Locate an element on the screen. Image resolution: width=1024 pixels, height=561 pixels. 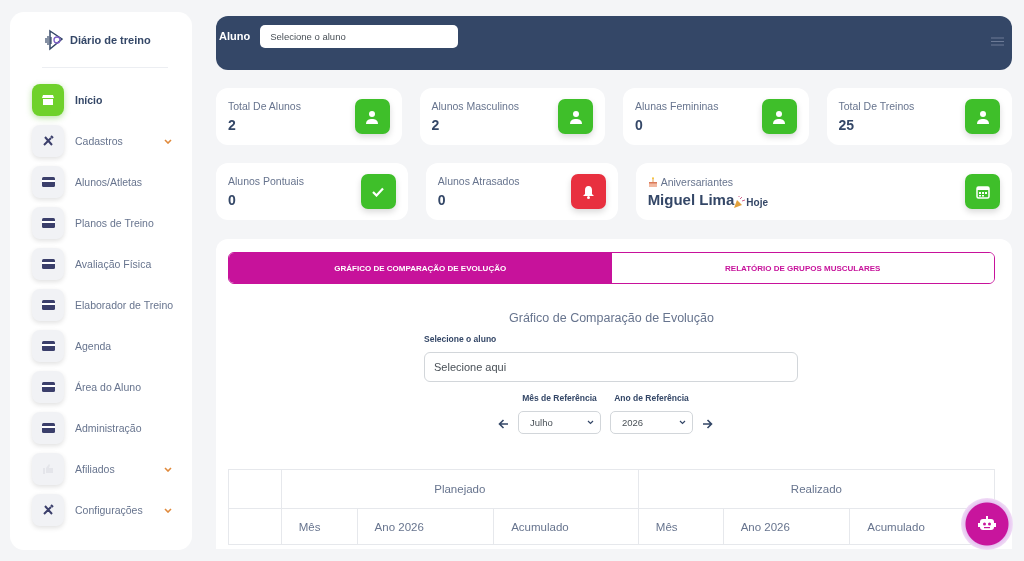
month-select: Julho is located at coordinates (559, 422).